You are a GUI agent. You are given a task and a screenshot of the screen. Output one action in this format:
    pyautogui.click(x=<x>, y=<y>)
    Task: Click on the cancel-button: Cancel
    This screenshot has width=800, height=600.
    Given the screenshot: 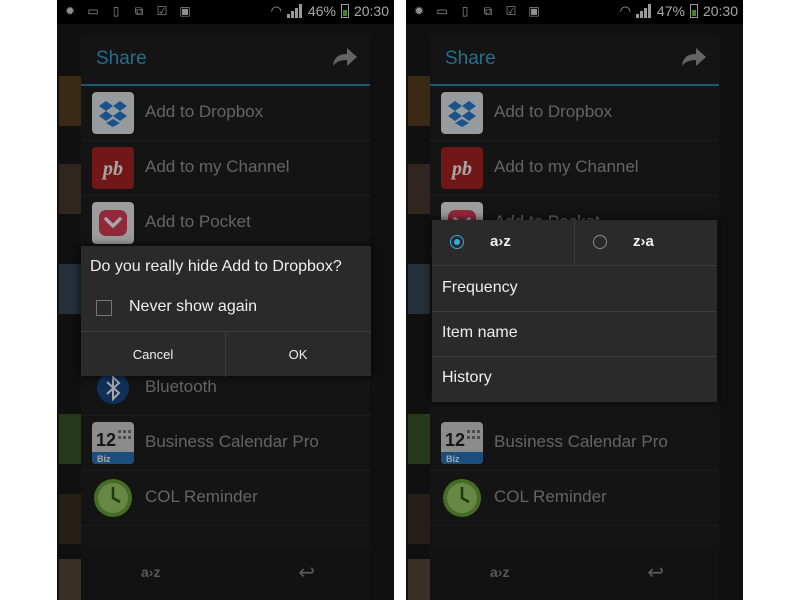 What is the action you would take?
    pyautogui.click(x=153, y=354)
    